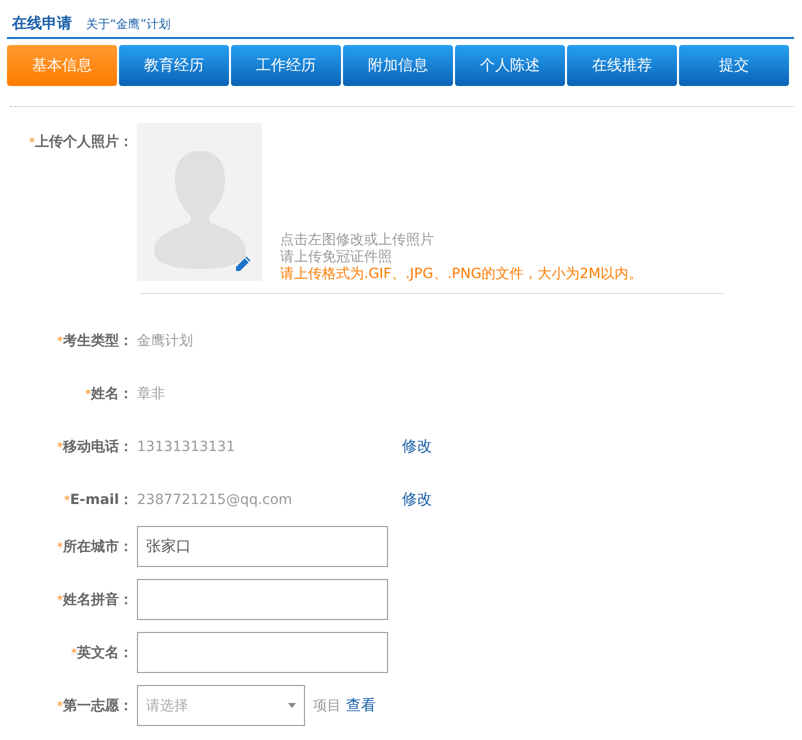  Describe the element at coordinates (461, 274) in the screenshot. I see `warning-text: 请上传格式为.GIF、.JPG、.PNG的文件，大小为2M以内。` at that location.